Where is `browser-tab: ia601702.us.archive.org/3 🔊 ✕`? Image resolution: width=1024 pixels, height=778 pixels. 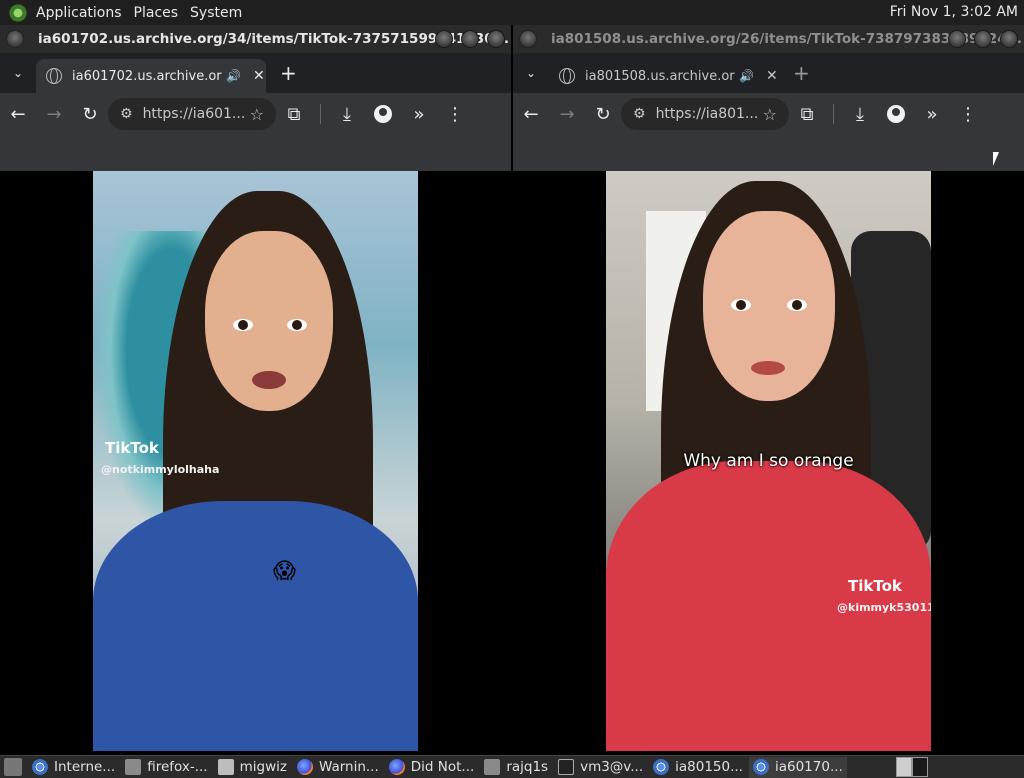 browser-tab: ia601702.us.archive.org/3 🔊 ✕ is located at coordinates (151, 76).